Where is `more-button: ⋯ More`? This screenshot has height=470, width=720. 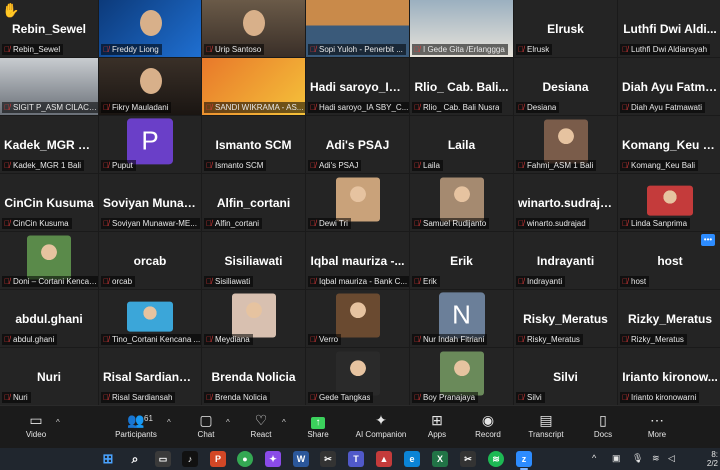 more-button: ⋯ More is located at coordinates (657, 424).